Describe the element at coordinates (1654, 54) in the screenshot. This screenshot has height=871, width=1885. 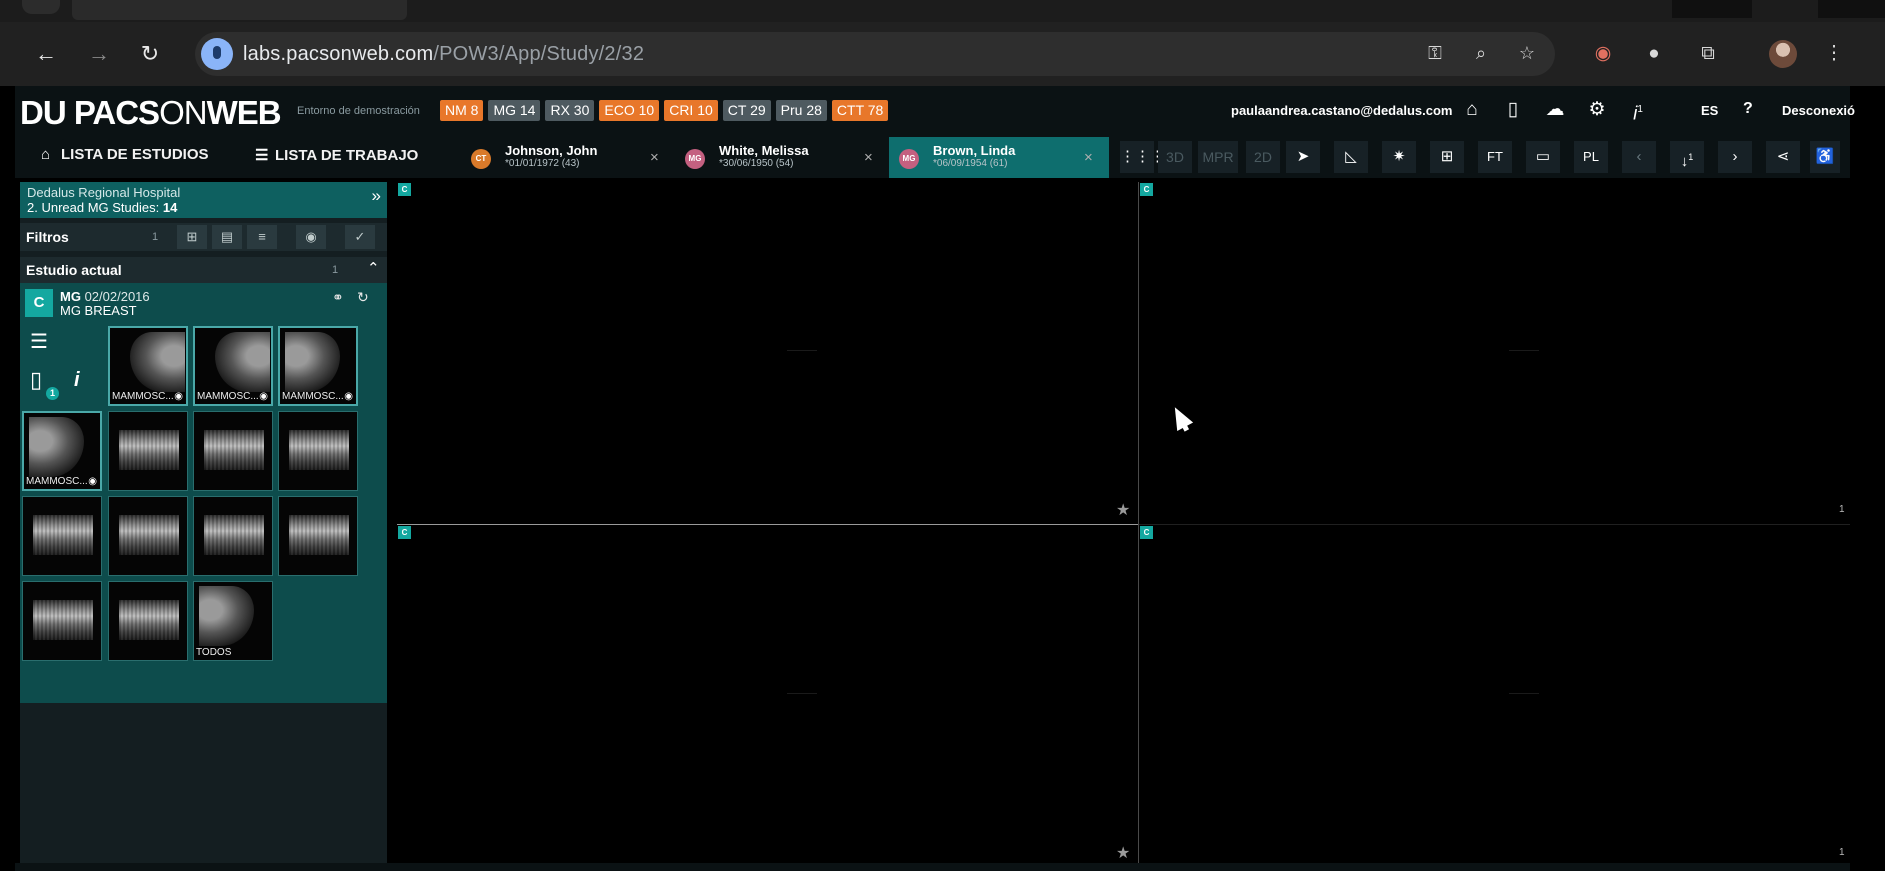
I see `microphone-icon: ●` at that location.